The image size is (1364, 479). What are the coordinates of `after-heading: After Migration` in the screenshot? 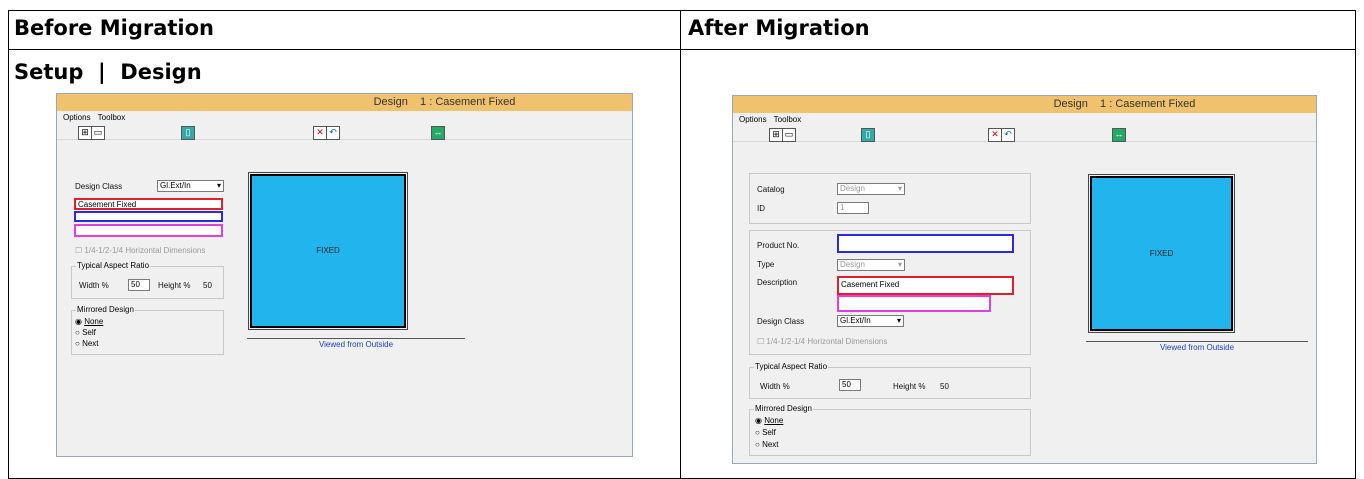 It's located at (779, 28).